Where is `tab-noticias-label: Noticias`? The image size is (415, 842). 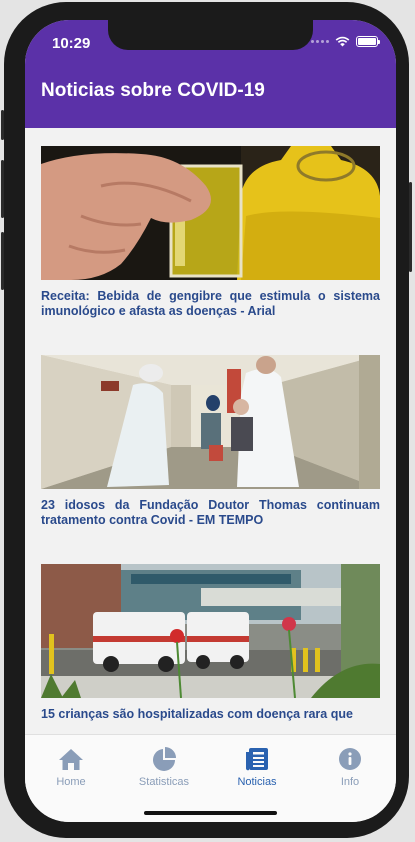 tab-noticias-label: Noticias is located at coordinates (257, 782).